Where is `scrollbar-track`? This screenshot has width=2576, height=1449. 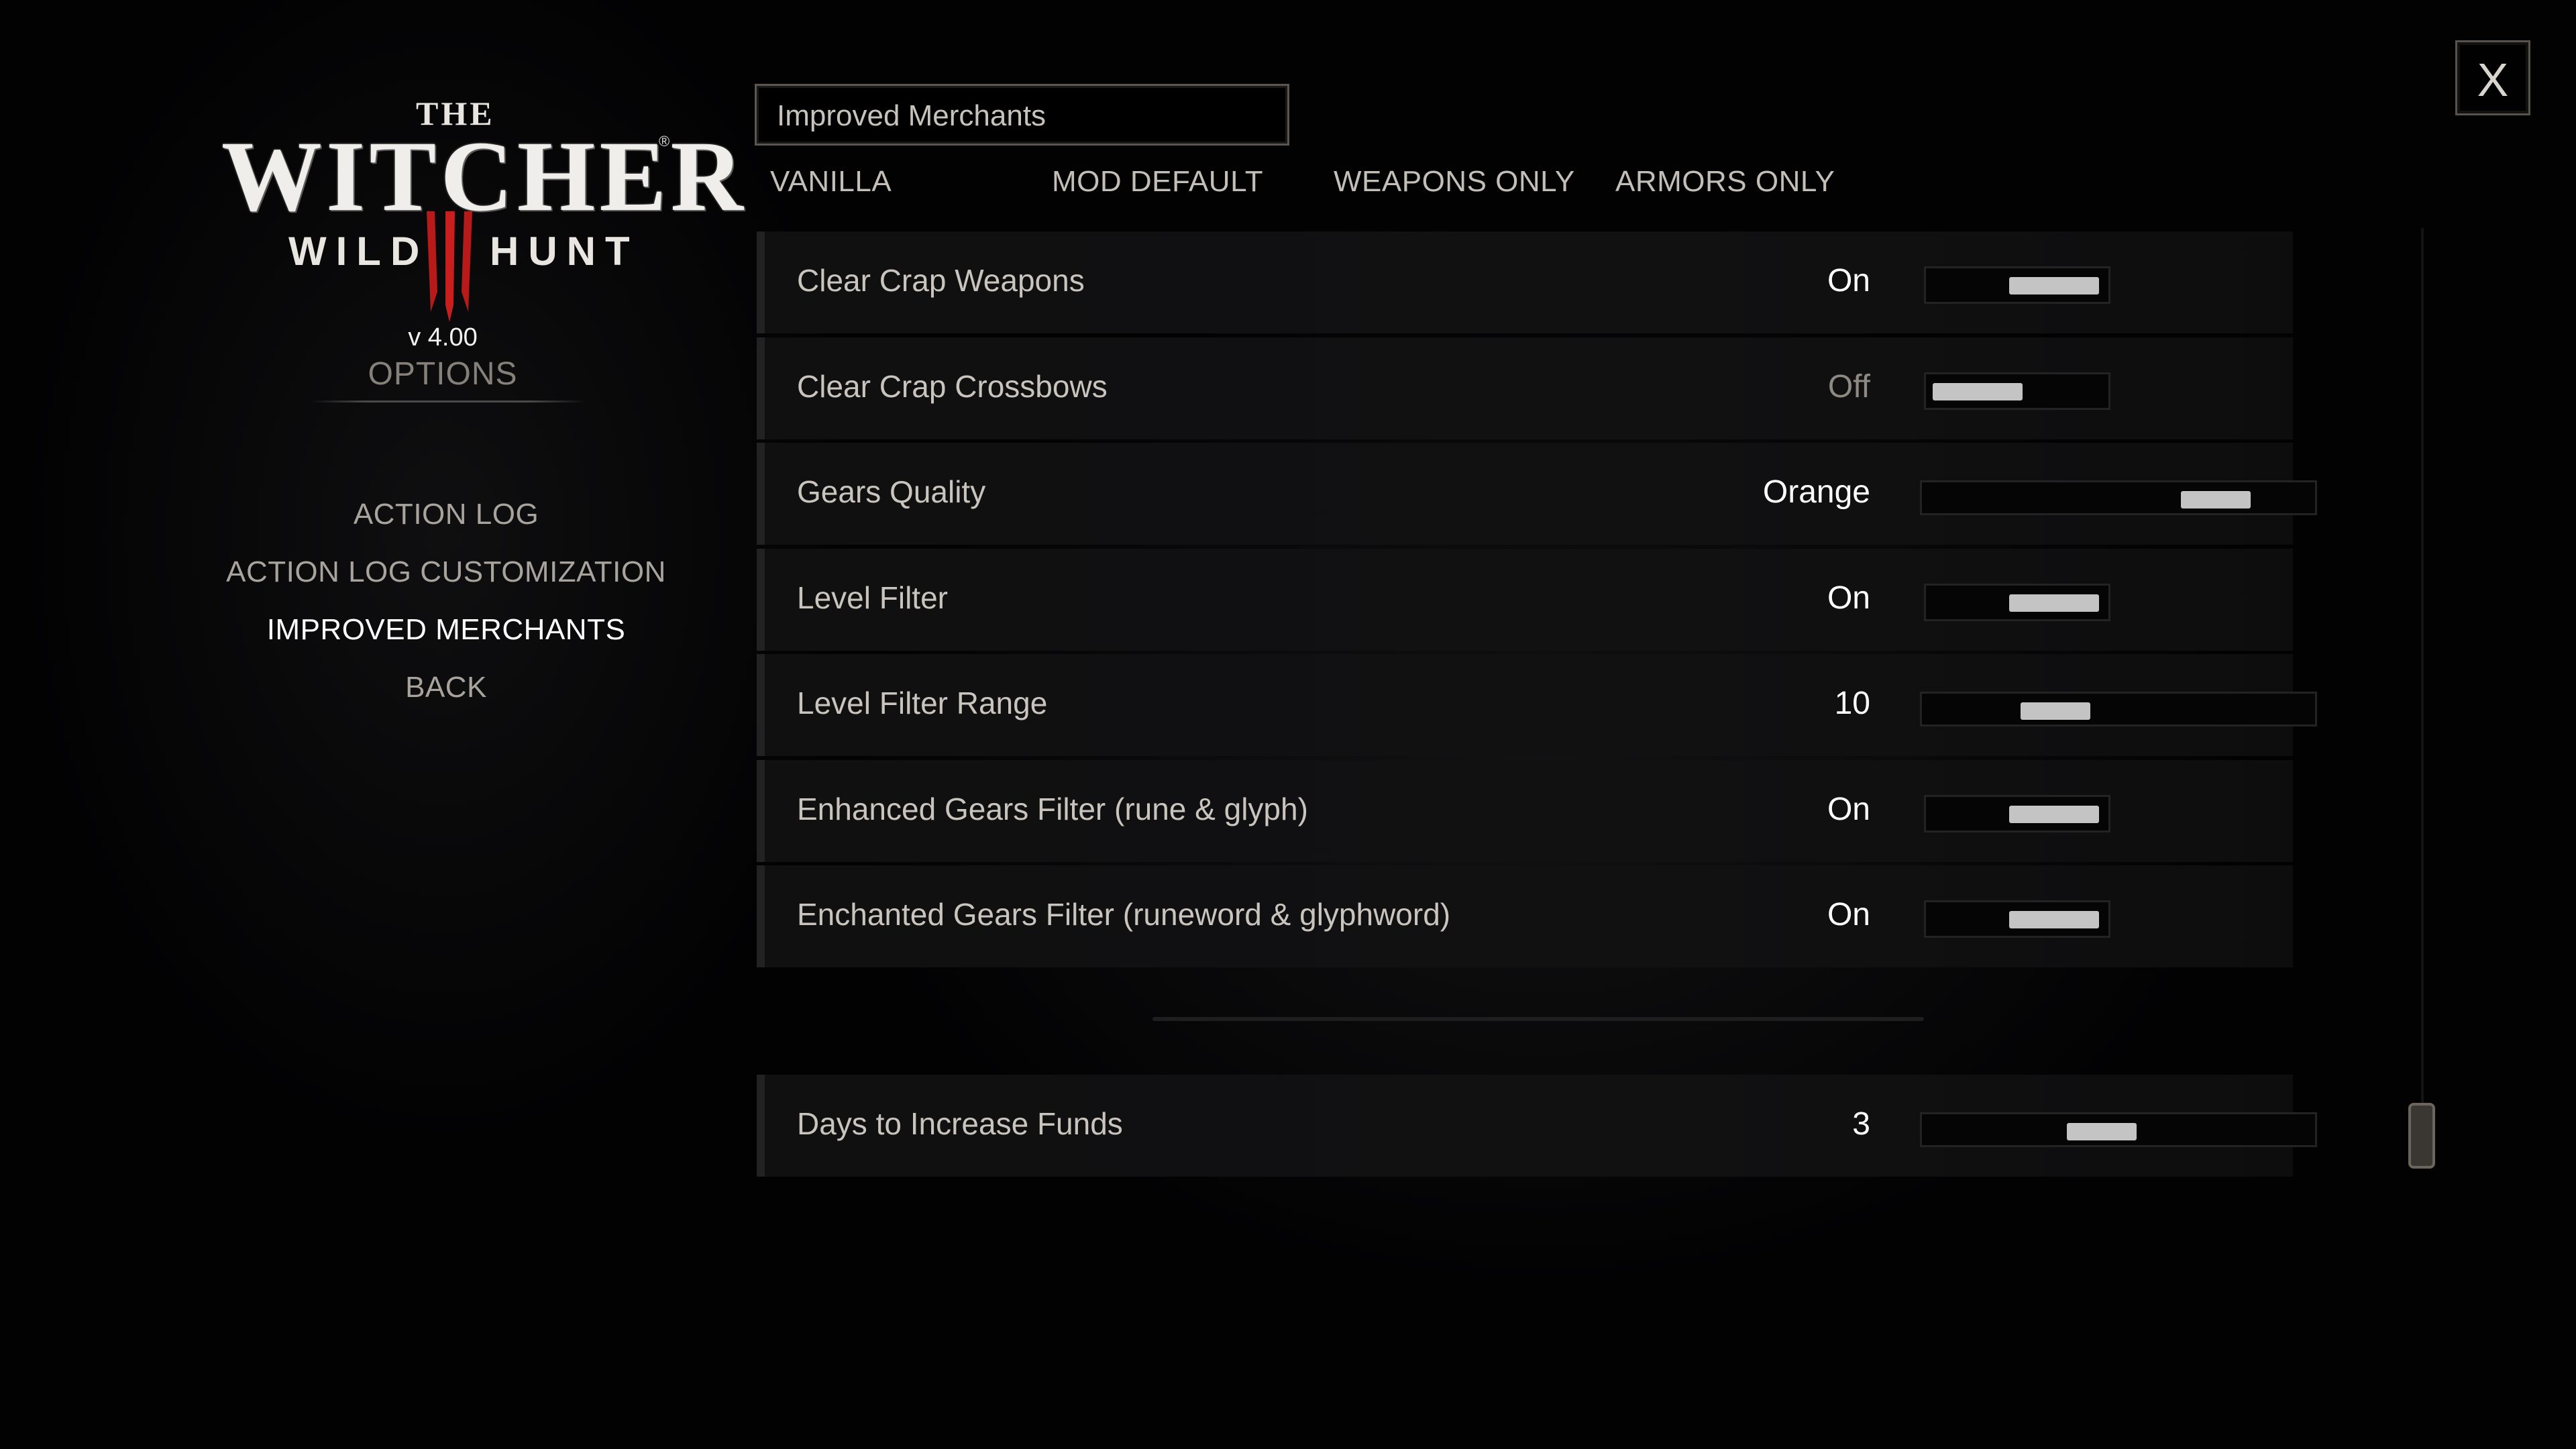 scrollbar-track is located at coordinates (2422, 697).